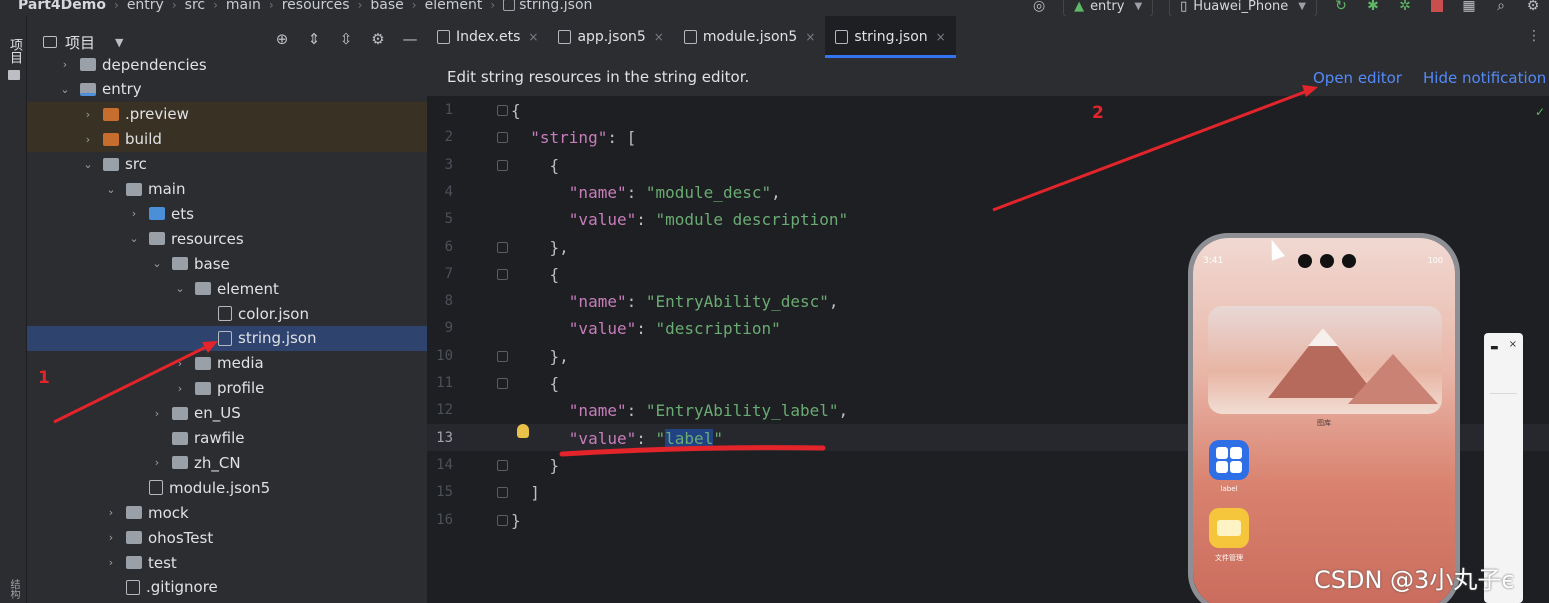 Image resolution: width=1549 pixels, height=603 pixels. Describe the element at coordinates (646, 192) in the screenshot. I see `code-line: "name": "module_desc",` at that location.